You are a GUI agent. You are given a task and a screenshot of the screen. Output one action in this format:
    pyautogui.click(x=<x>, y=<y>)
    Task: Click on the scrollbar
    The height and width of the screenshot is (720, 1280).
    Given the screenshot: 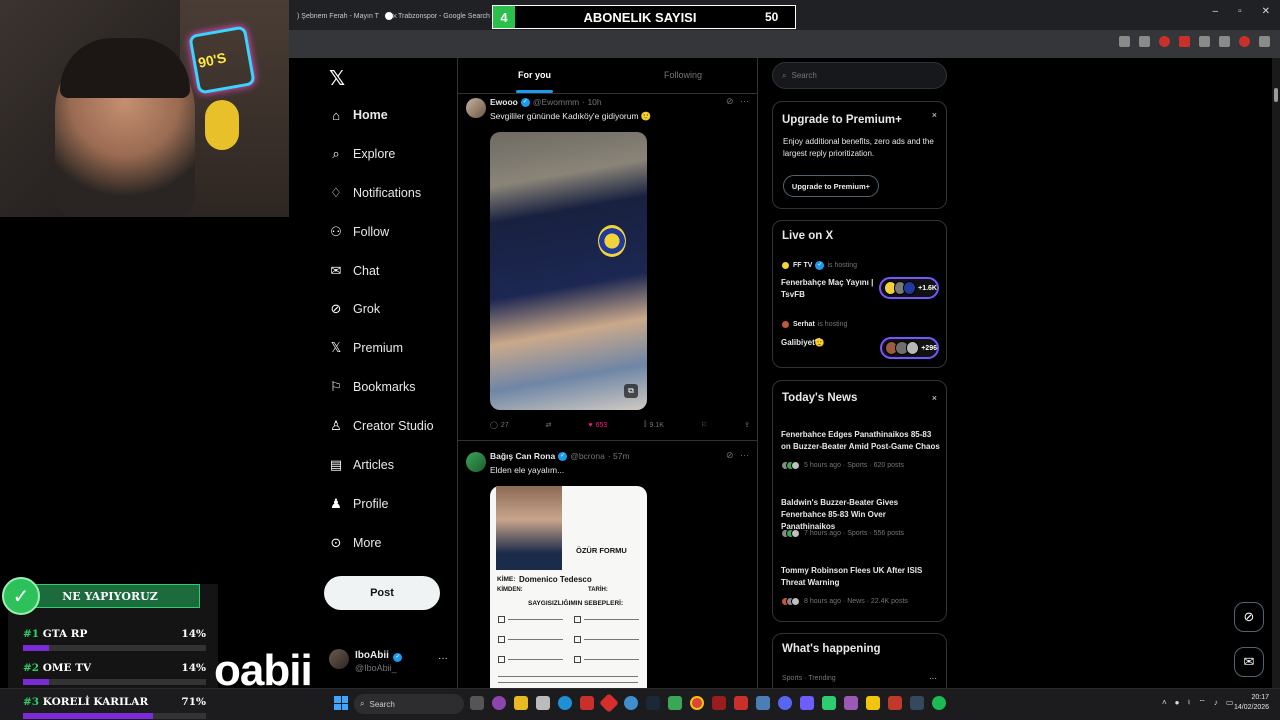 What is the action you would take?
    pyautogui.click(x=1276, y=373)
    